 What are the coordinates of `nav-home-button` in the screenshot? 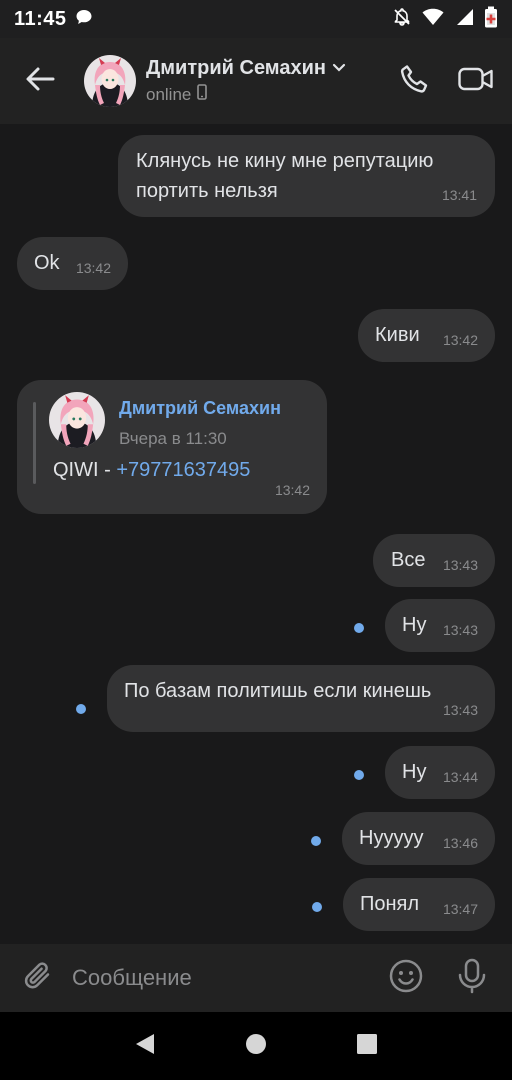 It's located at (256, 1046).